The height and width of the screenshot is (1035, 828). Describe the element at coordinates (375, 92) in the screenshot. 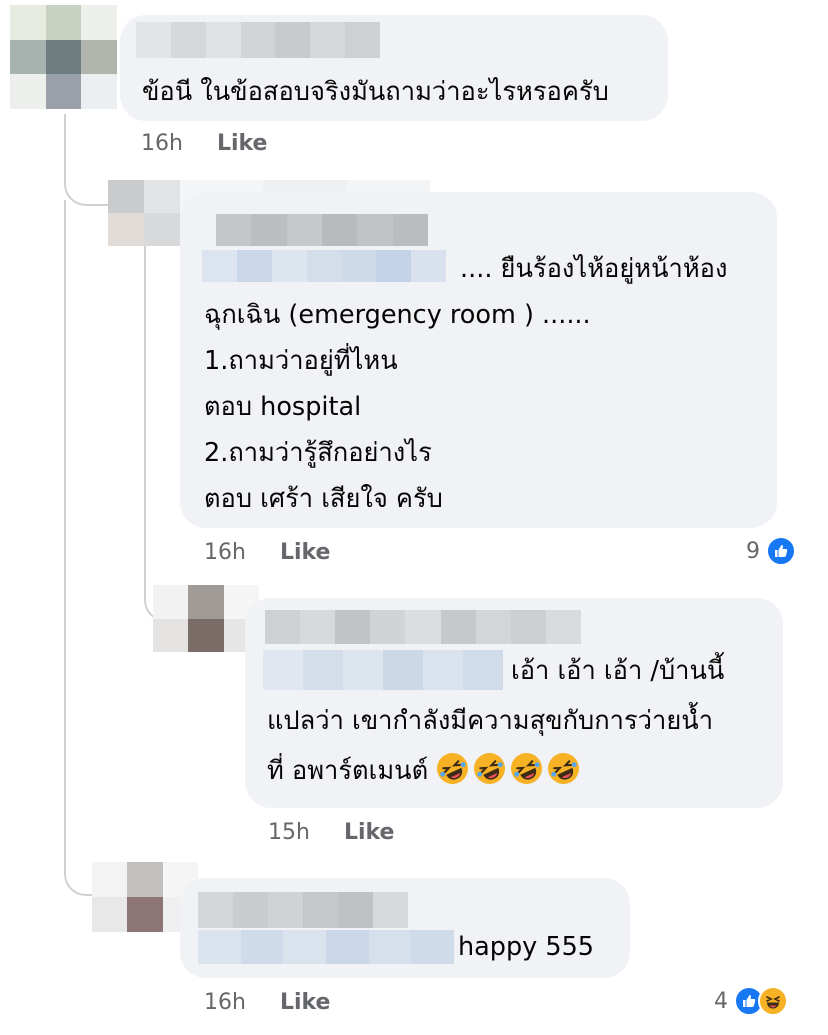

I see `comment-text: ข้อนี ในข้อสอบจริงมันถามว่าอะไรหรอครับ` at that location.